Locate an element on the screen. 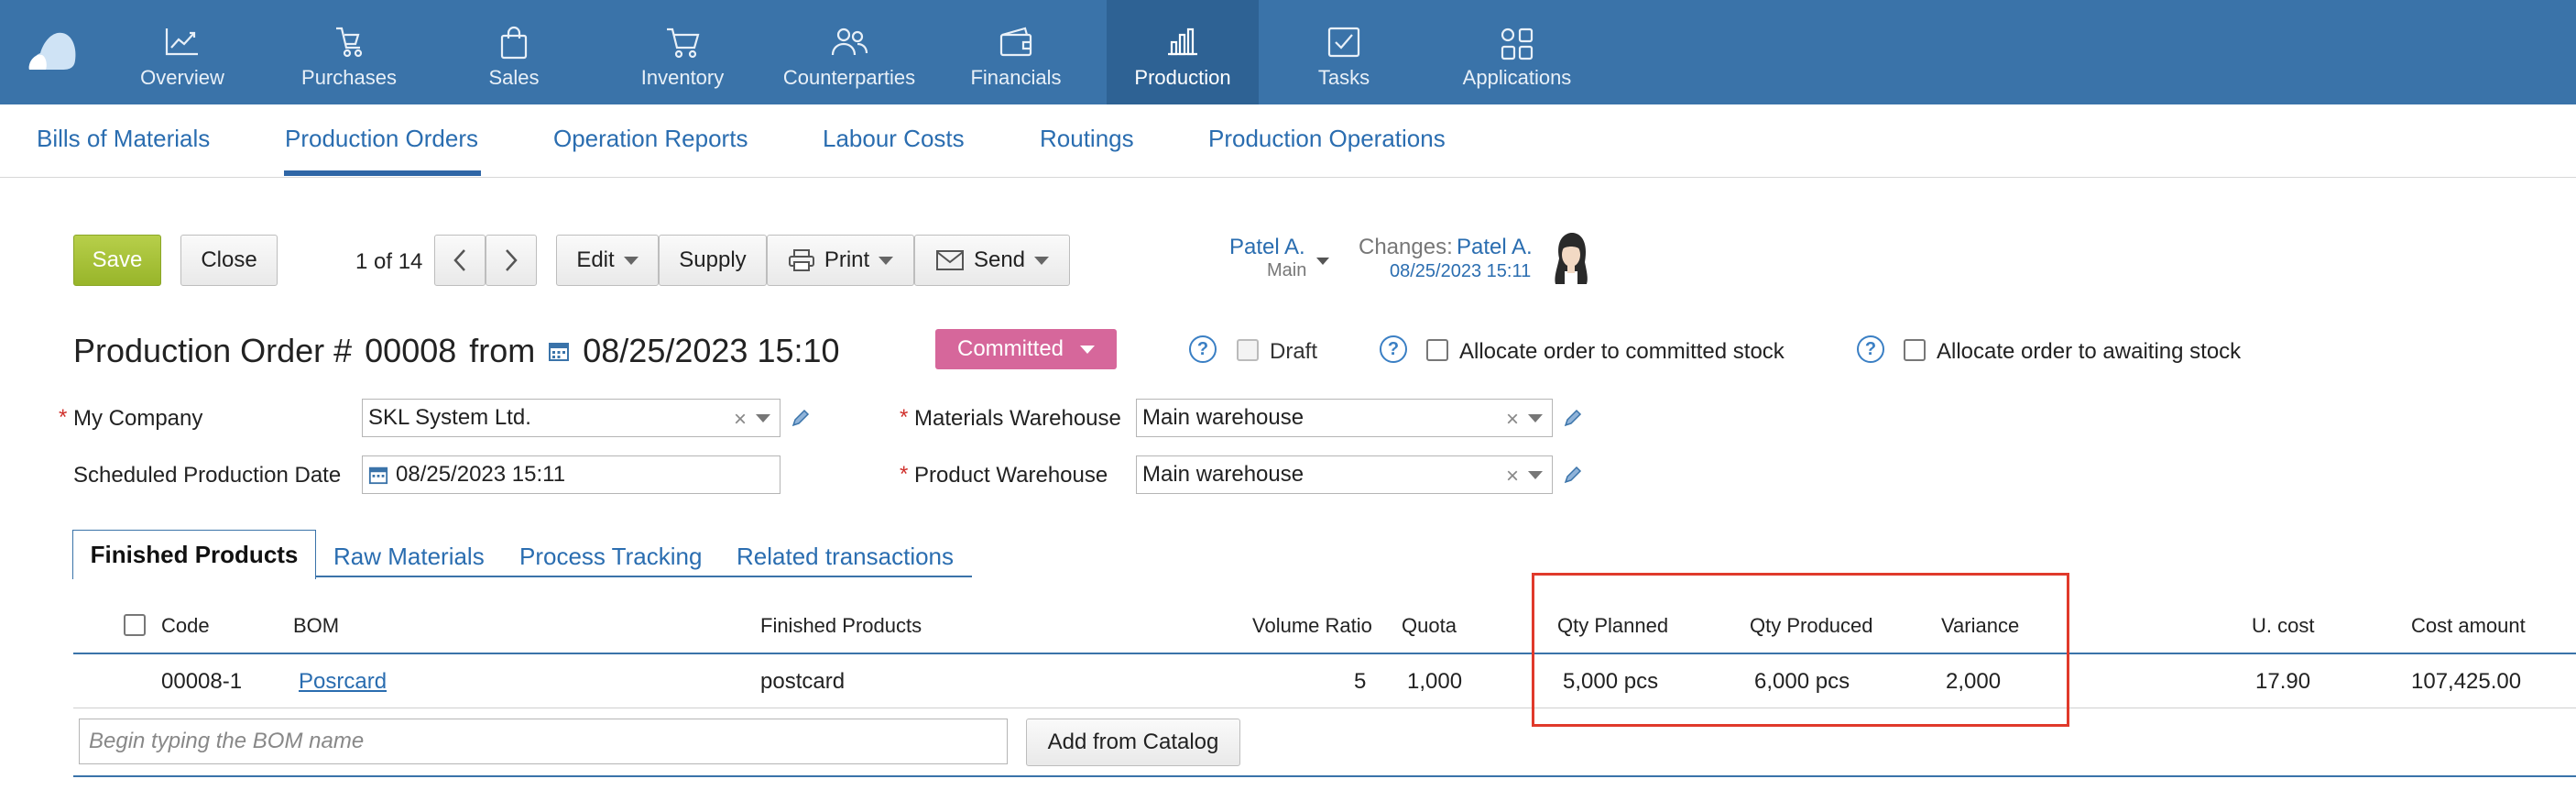  cell-finished-product: postcard is located at coordinates (803, 681).